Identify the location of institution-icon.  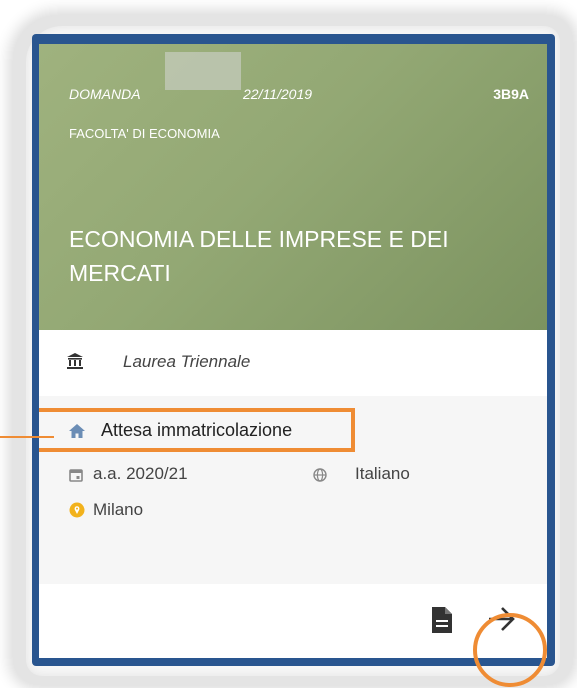
(75, 361).